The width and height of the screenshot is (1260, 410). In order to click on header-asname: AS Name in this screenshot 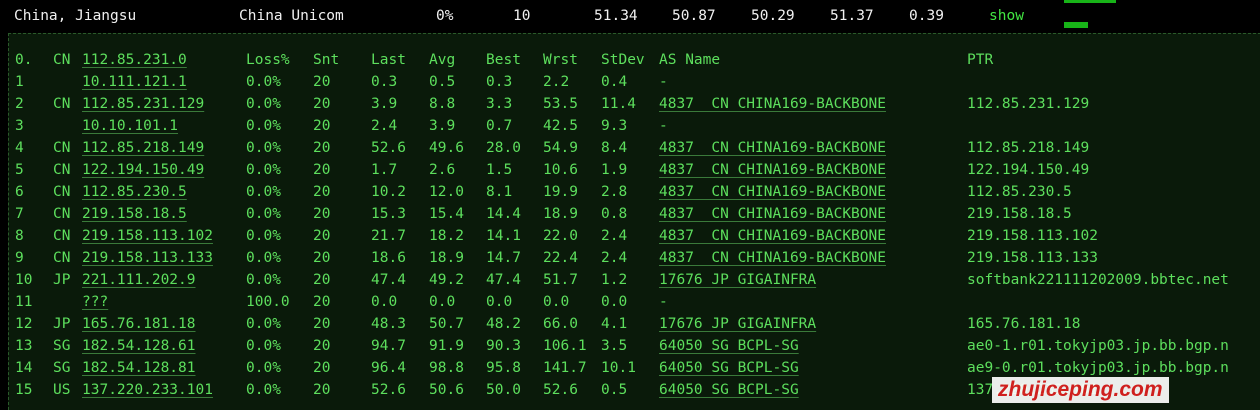, I will do `click(690, 60)`.